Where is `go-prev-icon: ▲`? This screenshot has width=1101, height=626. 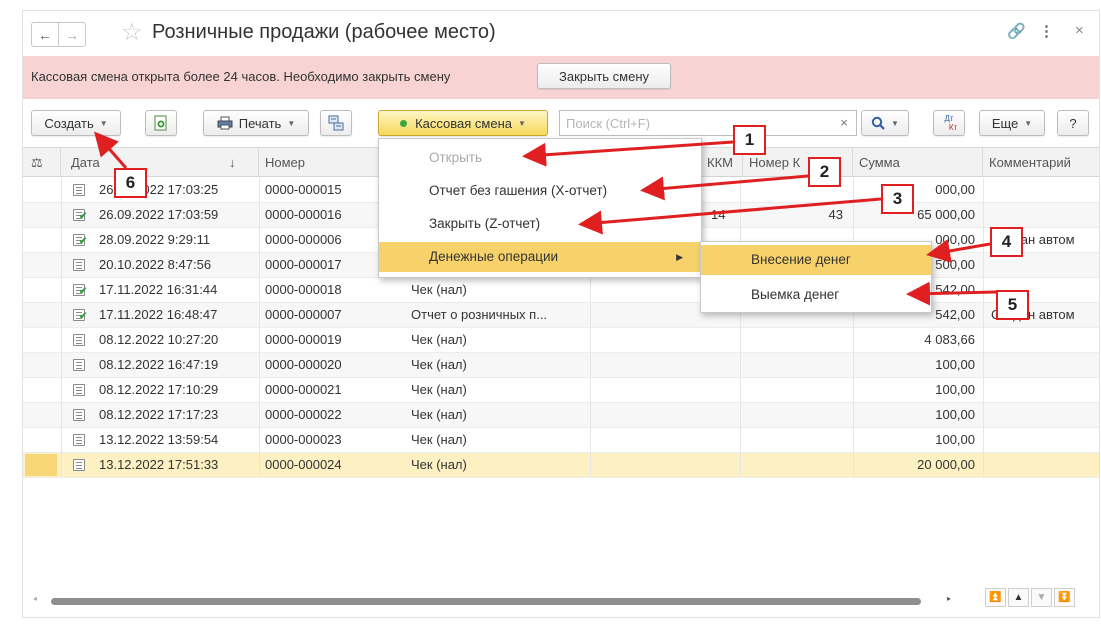 go-prev-icon: ▲ is located at coordinates (1018, 597).